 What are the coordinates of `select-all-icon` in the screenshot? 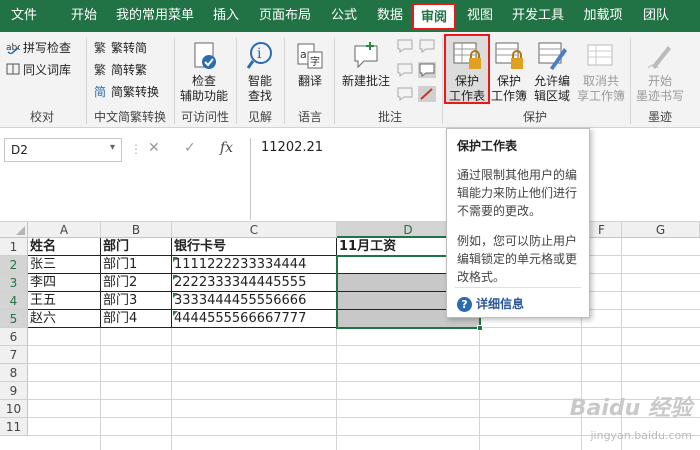 It's located at (20, 230).